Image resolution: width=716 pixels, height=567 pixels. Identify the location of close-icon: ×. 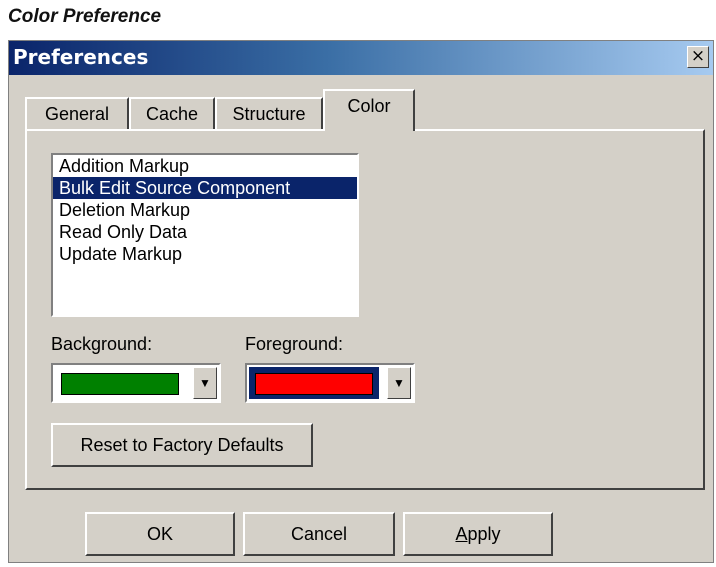
(698, 56).